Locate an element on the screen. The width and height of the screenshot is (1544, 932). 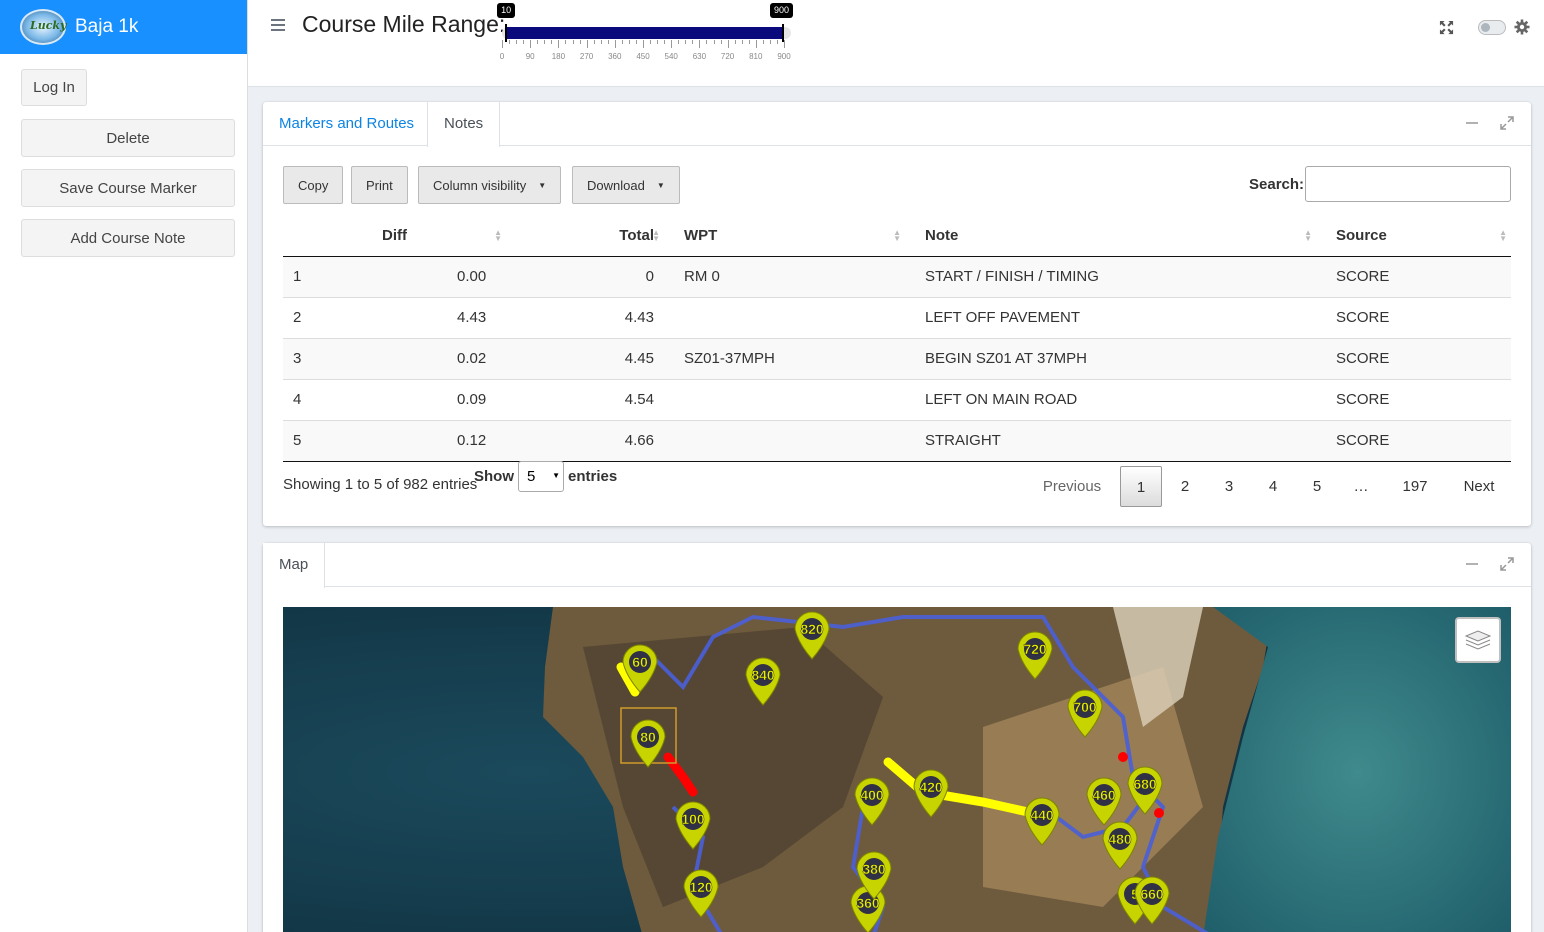
page-length-select: 5 is located at coordinates (541, 476).